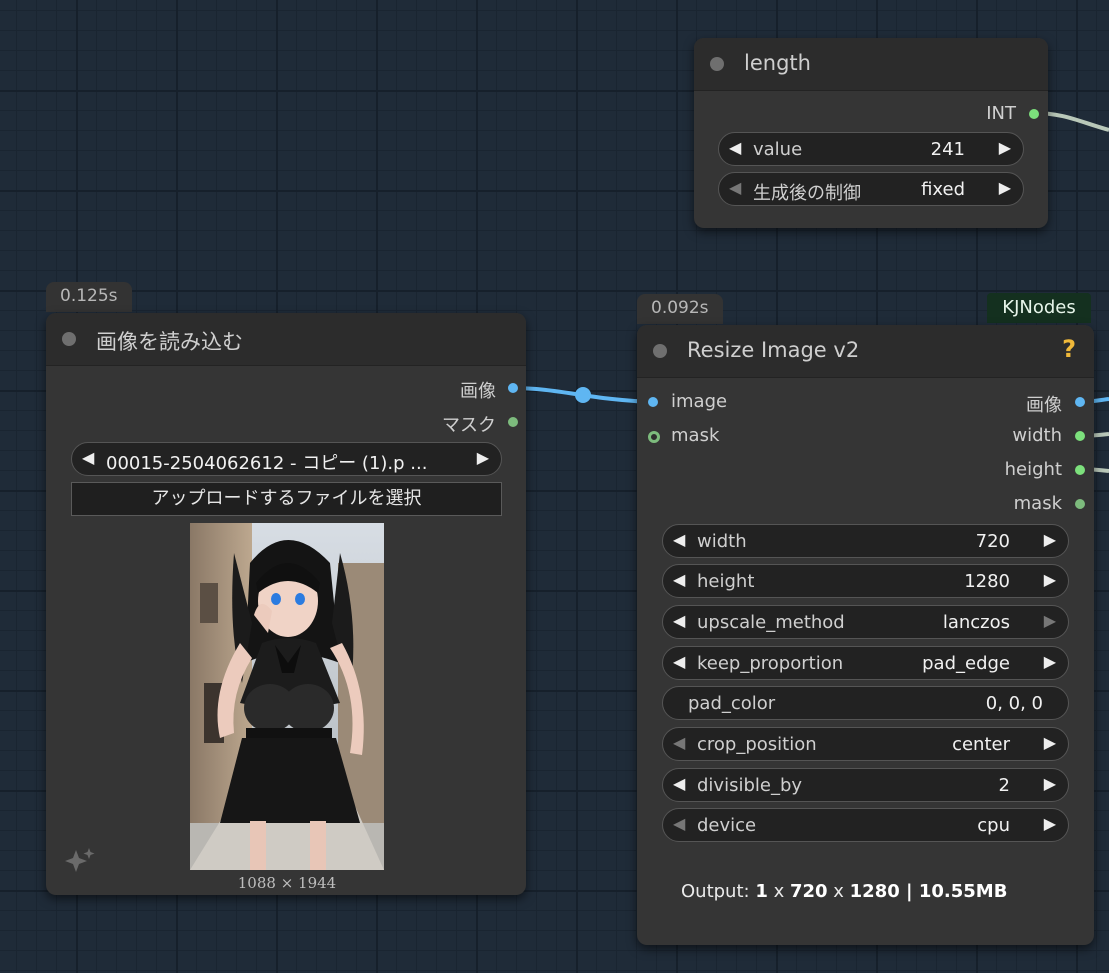 This screenshot has height=973, width=1109. I want to click on image-dimensions: 1088 × 1944, so click(287, 883).